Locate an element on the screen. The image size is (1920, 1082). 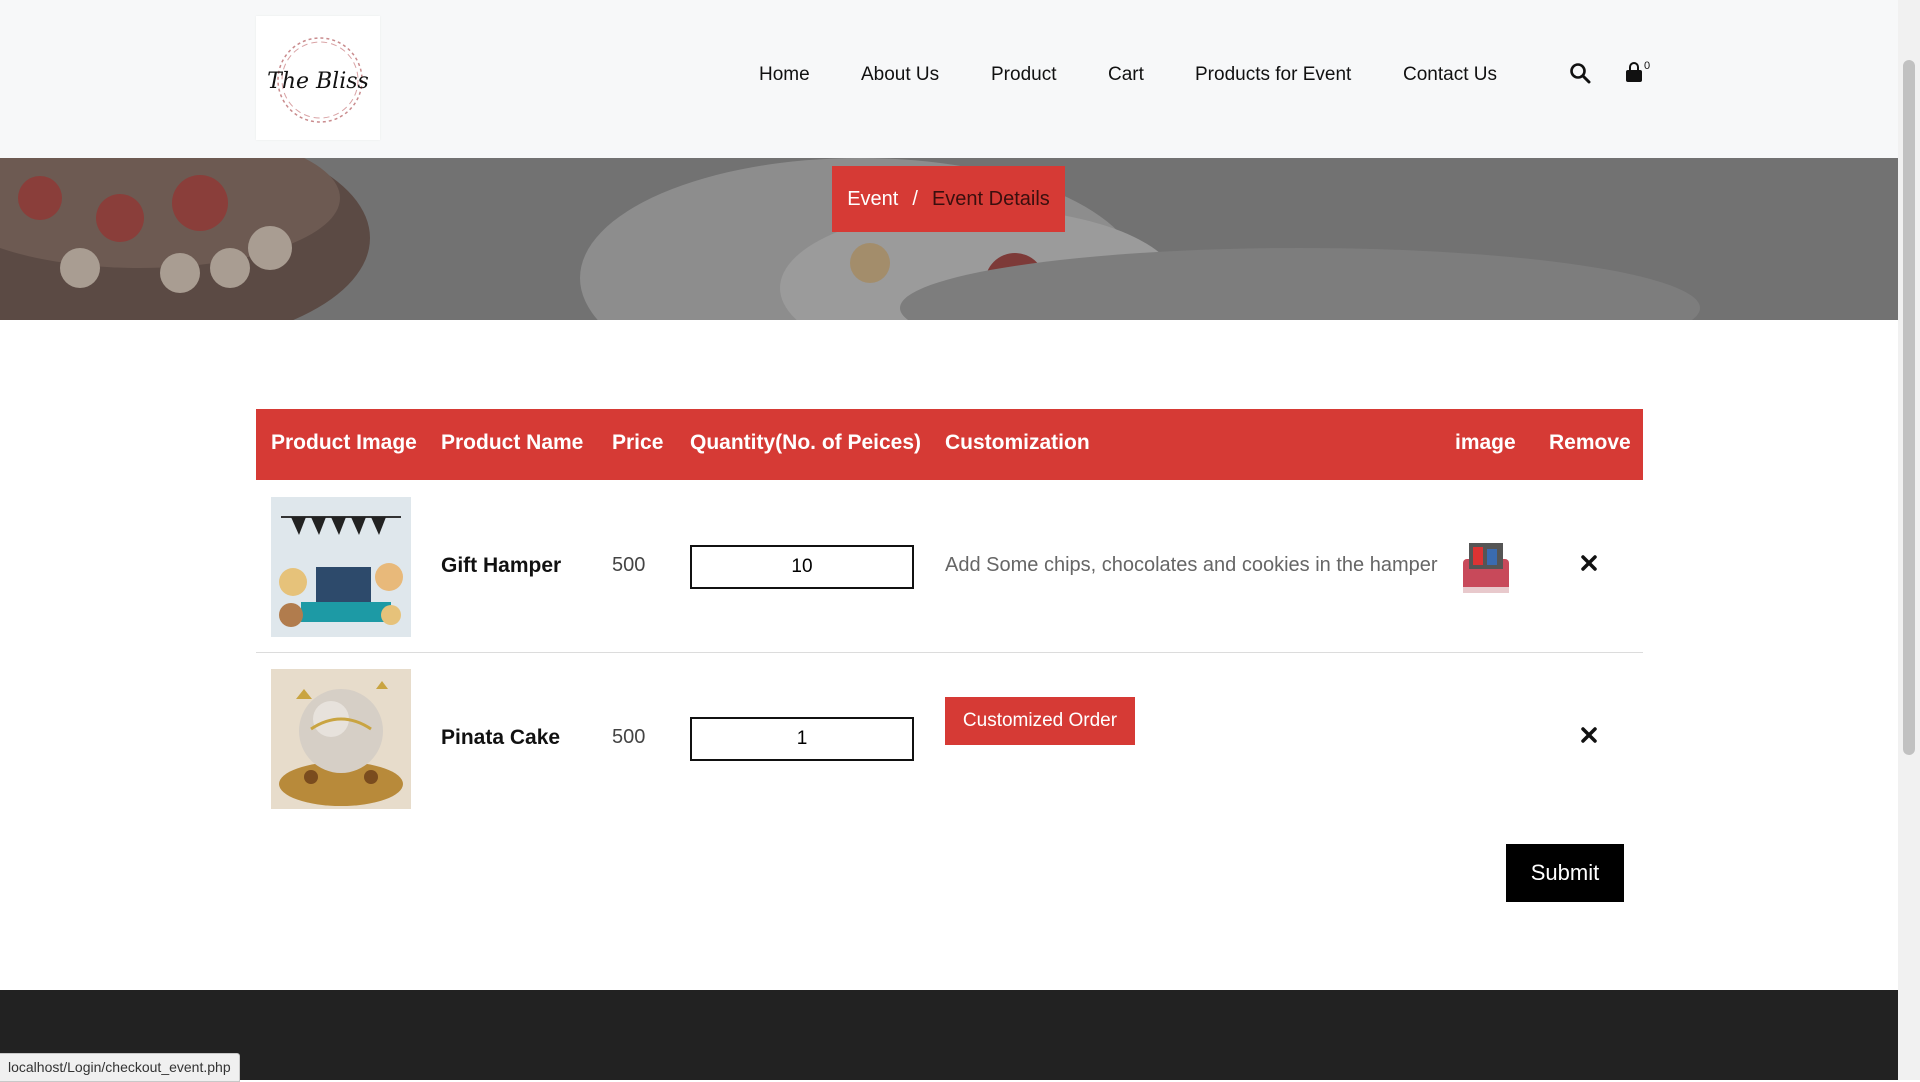
cart-count-badge: 0 is located at coordinates (1647, 66).